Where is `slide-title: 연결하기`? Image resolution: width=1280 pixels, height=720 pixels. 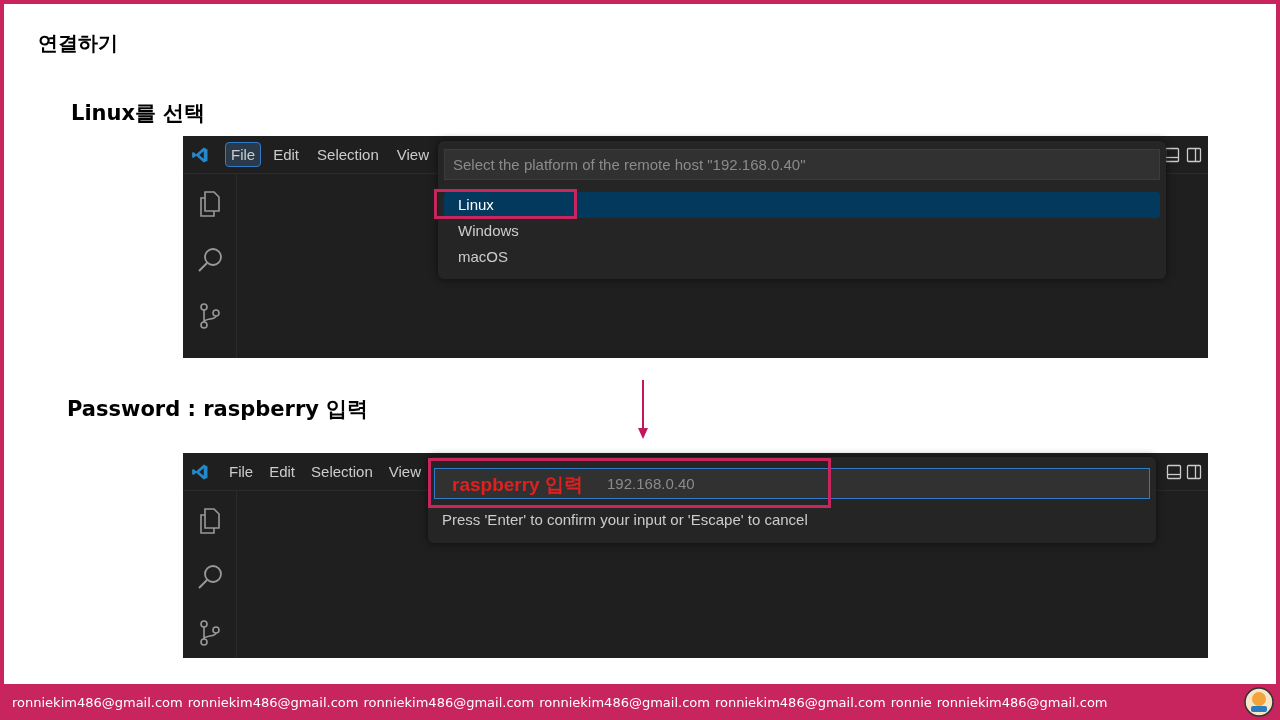 slide-title: 연결하기 is located at coordinates (78, 43).